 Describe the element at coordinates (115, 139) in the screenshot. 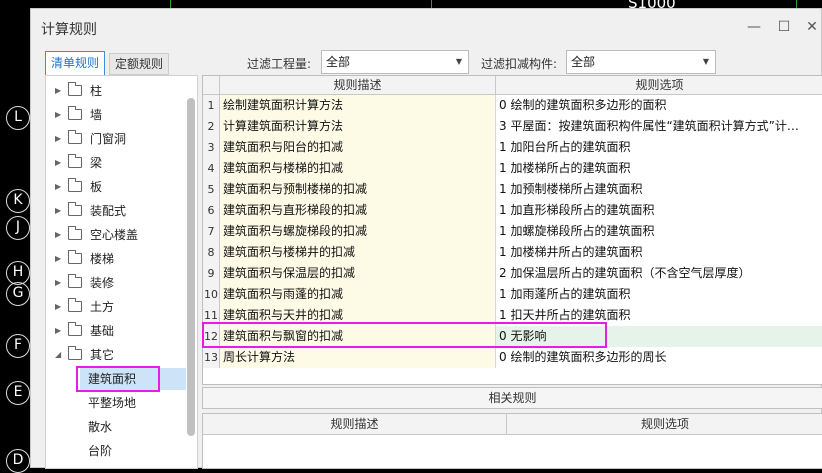

I see `tree-item-openings: ▶ 门窗洞` at that location.